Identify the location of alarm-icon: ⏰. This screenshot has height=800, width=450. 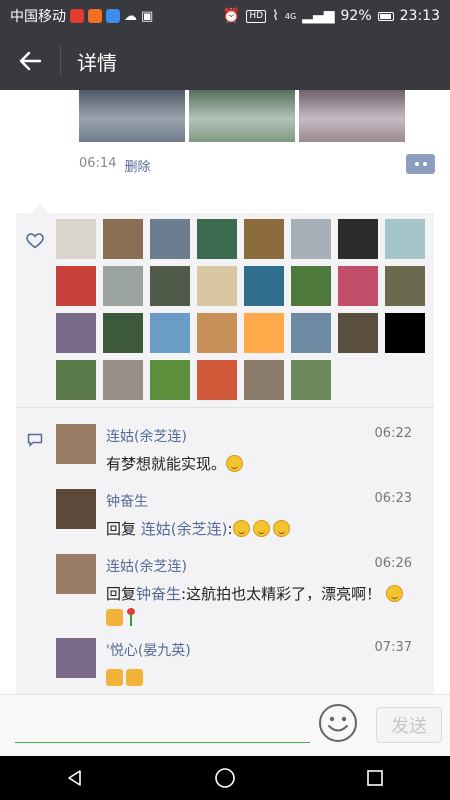
(231, 16).